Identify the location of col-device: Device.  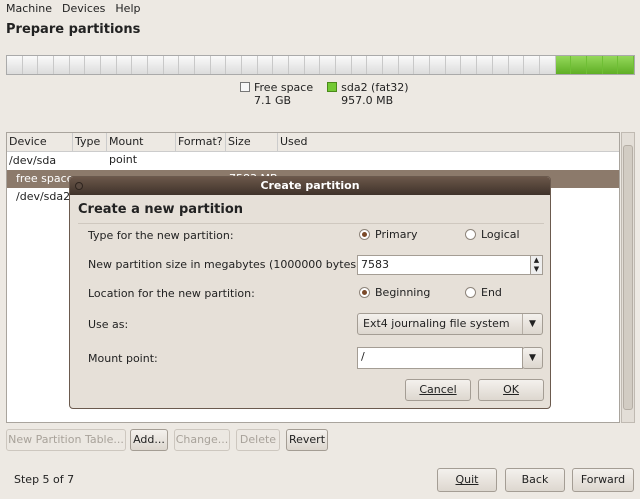
(40, 142).